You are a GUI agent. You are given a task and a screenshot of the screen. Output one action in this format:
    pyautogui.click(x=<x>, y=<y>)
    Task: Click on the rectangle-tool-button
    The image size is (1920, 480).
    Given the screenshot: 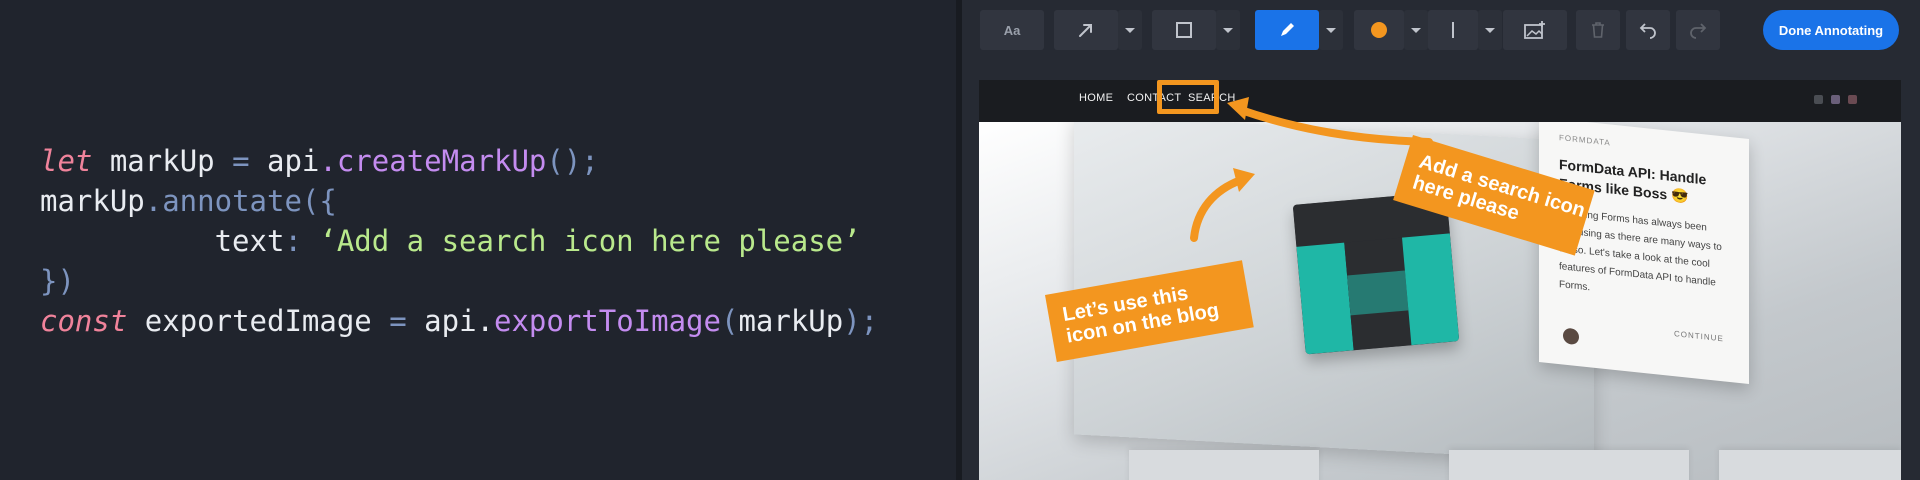 What is the action you would take?
    pyautogui.click(x=1184, y=30)
    